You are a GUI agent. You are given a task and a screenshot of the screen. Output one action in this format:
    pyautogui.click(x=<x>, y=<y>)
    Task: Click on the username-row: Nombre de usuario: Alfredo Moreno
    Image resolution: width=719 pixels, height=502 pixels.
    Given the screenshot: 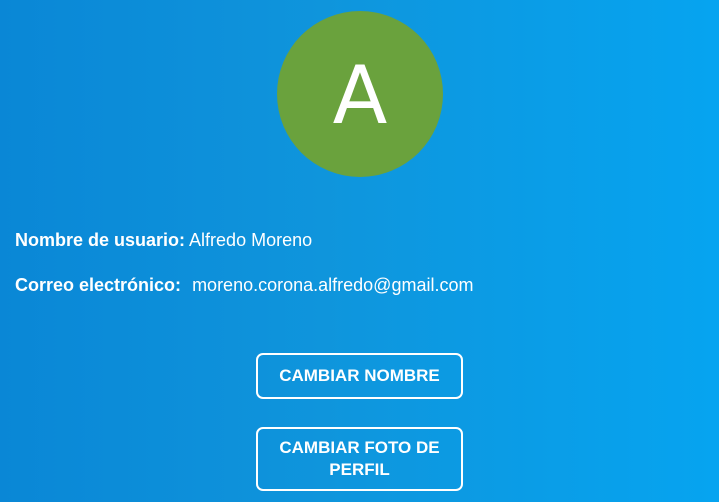 What is the action you would take?
    pyautogui.click(x=163, y=240)
    